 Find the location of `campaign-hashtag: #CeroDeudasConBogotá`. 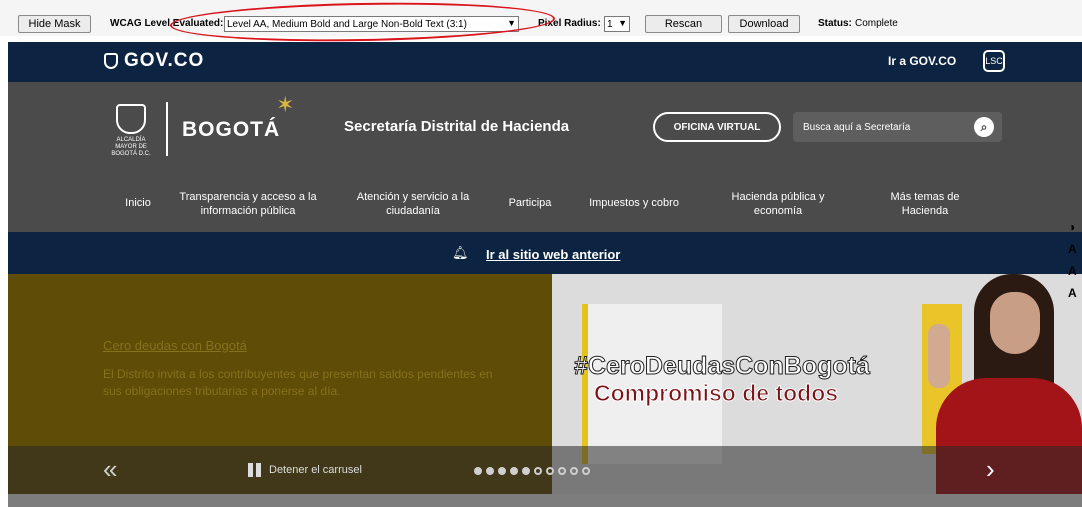

campaign-hashtag: #CeroDeudasConBogotá is located at coordinates (722, 366).